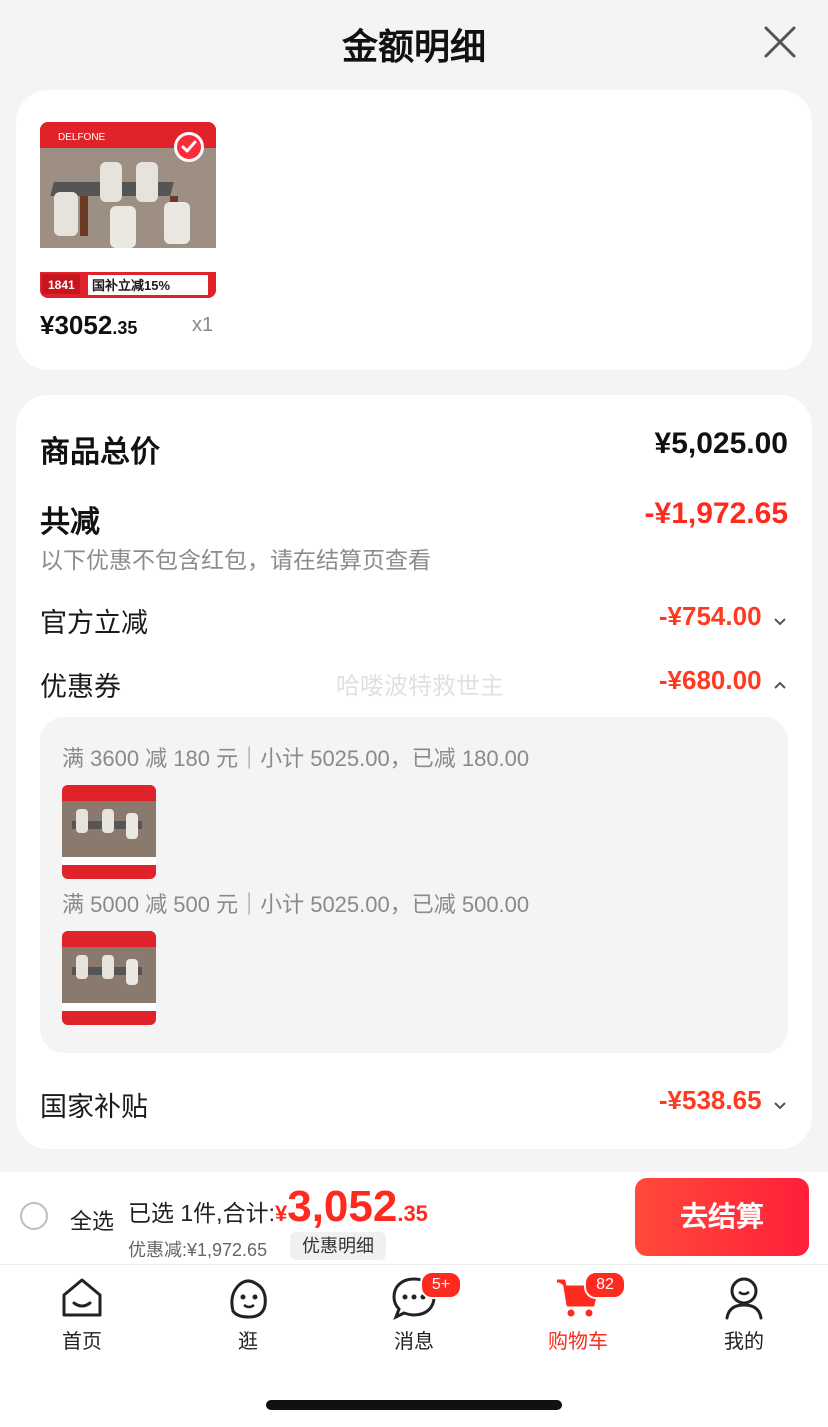  Describe the element at coordinates (80, 687) in the screenshot. I see `coupon-label: 优惠券` at that location.